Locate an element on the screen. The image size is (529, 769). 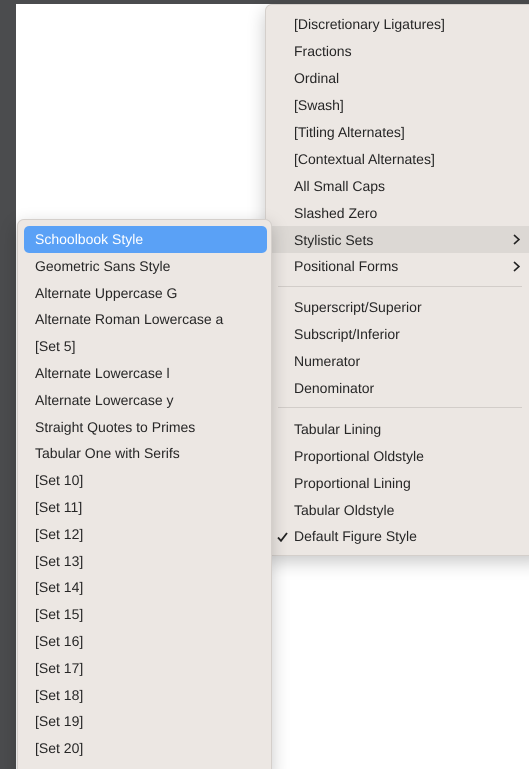
menu-item: [Swash] is located at coordinates (397, 105).